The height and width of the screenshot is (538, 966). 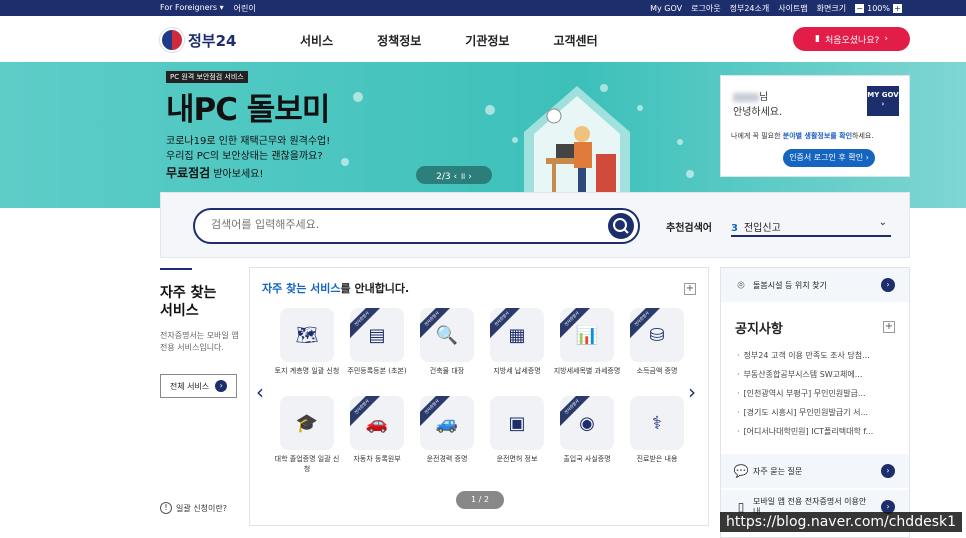 What do you see at coordinates (764, 97) in the screenshot?
I see `user-name-suffix: 님` at bounding box center [764, 97].